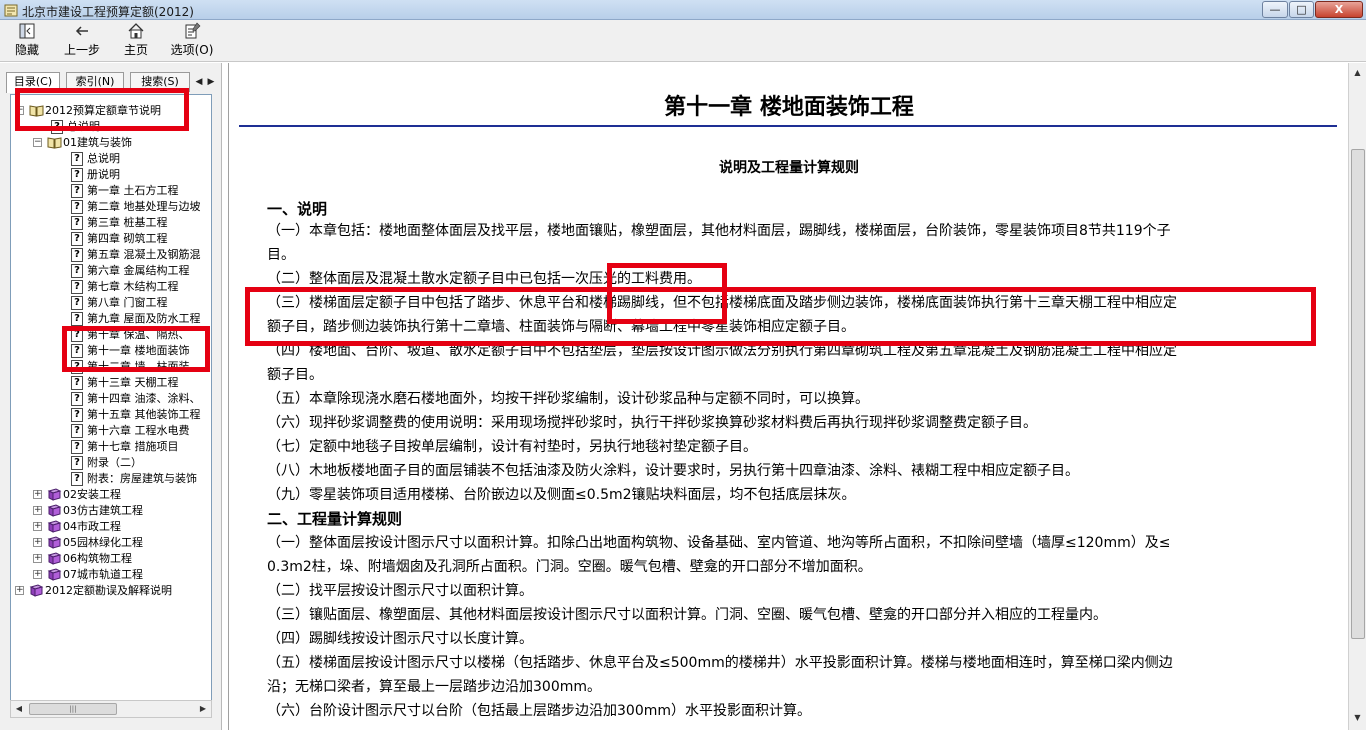  I want to click on section-heading: 一、说明, so click(297, 209).